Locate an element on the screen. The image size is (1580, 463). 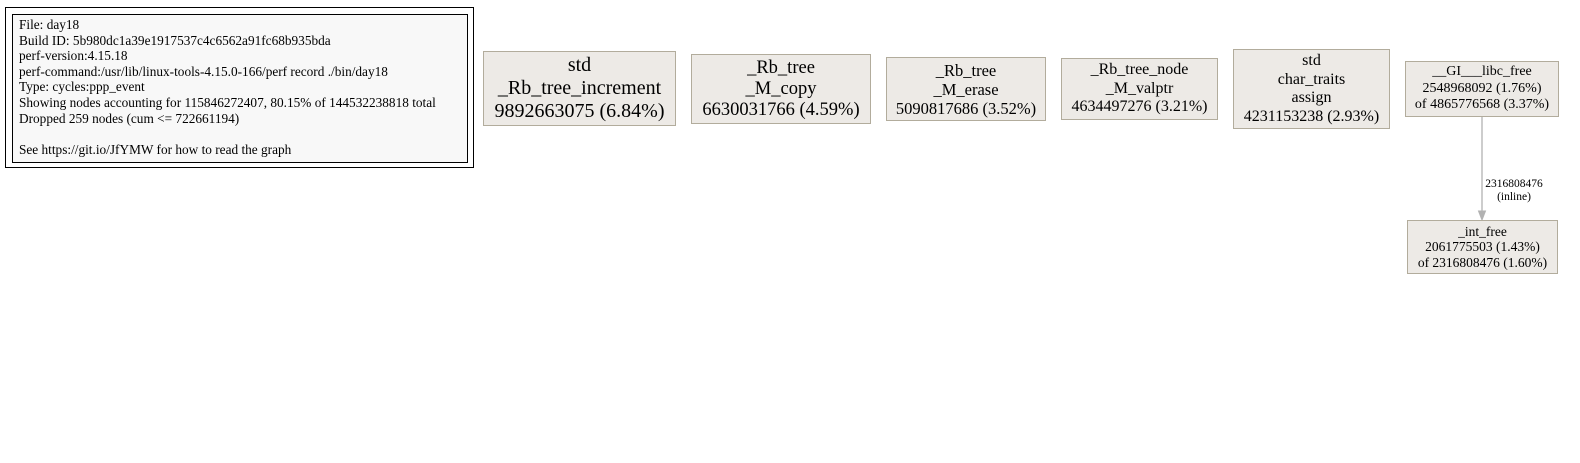
node-cum-value: of 2316808476 (1.60%) is located at coordinates (1482, 262).